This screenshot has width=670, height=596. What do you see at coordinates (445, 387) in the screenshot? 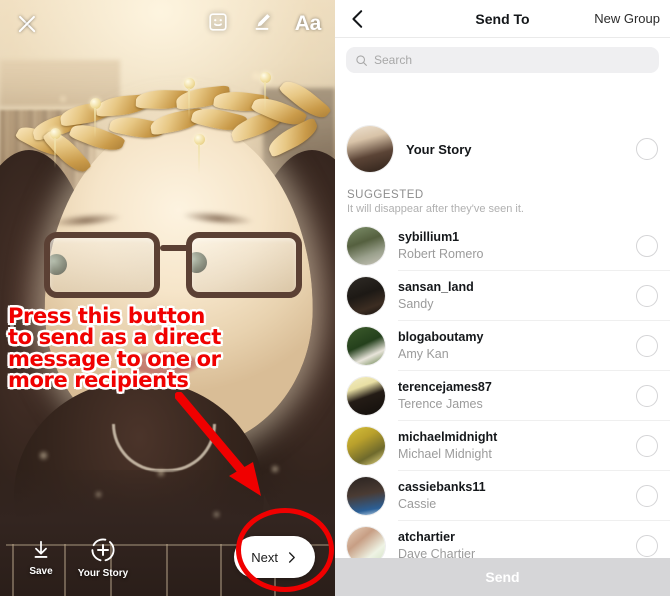
I see `username: terencejames87` at bounding box center [445, 387].